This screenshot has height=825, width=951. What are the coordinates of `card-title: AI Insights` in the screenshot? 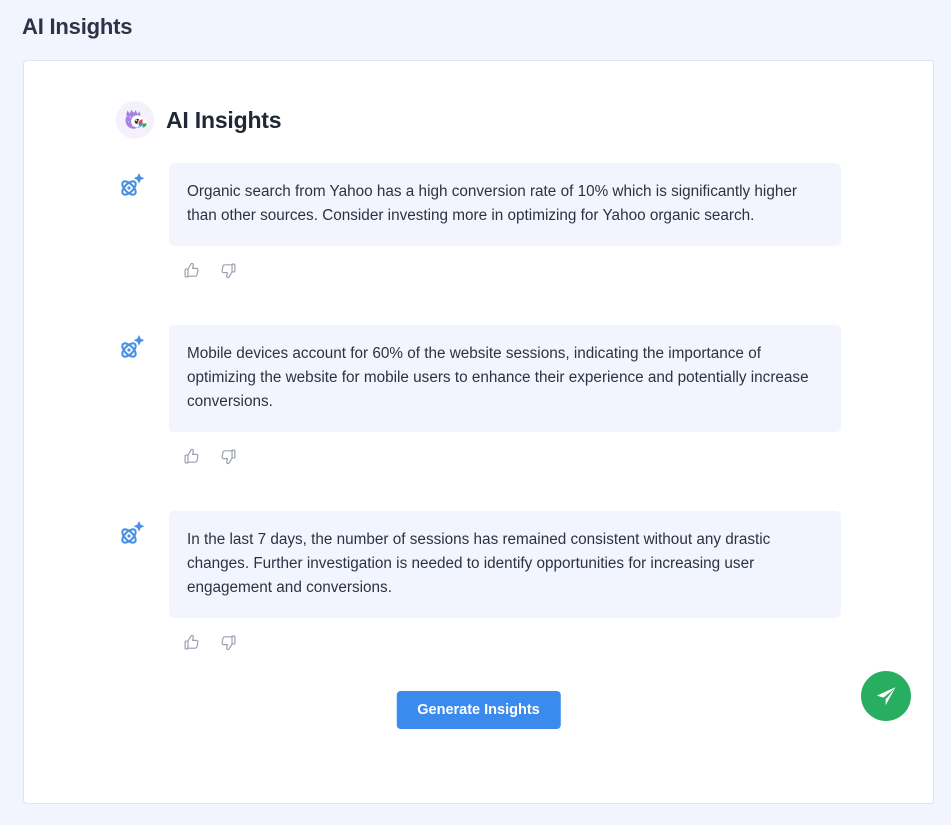 It's located at (224, 119).